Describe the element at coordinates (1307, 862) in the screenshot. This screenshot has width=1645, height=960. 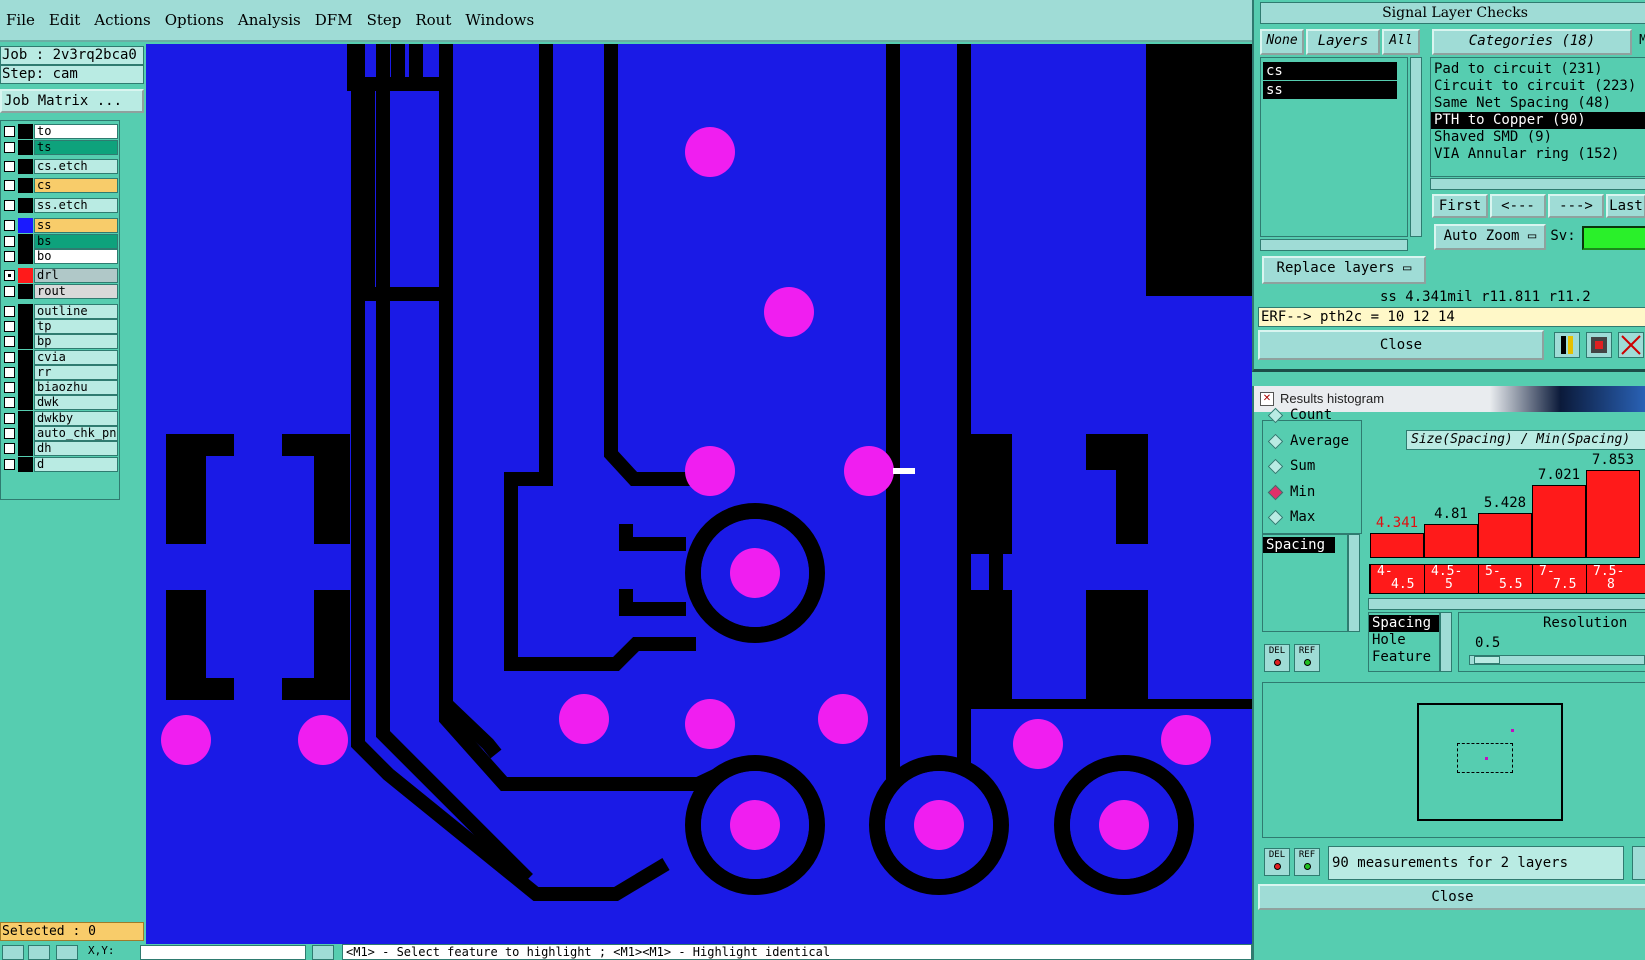
I see `ref-button: REF` at that location.